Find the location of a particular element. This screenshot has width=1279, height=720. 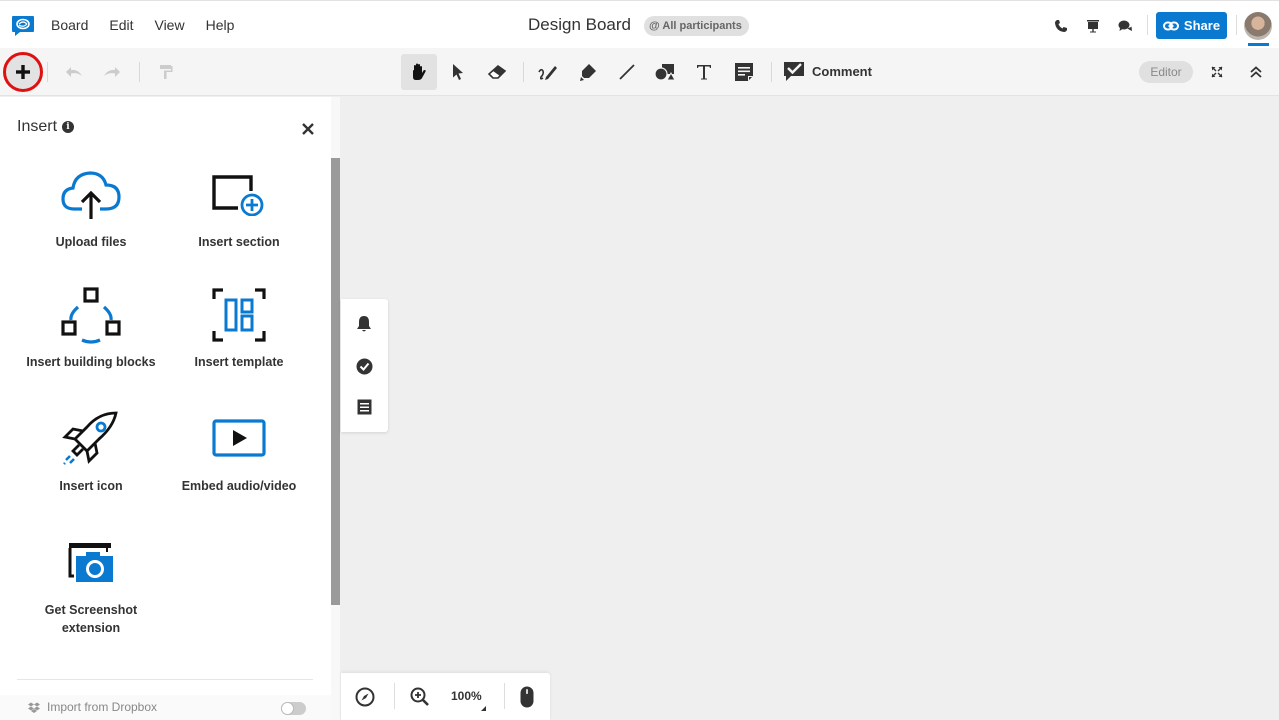

screenshot-camera-icon is located at coordinates (90, 562).